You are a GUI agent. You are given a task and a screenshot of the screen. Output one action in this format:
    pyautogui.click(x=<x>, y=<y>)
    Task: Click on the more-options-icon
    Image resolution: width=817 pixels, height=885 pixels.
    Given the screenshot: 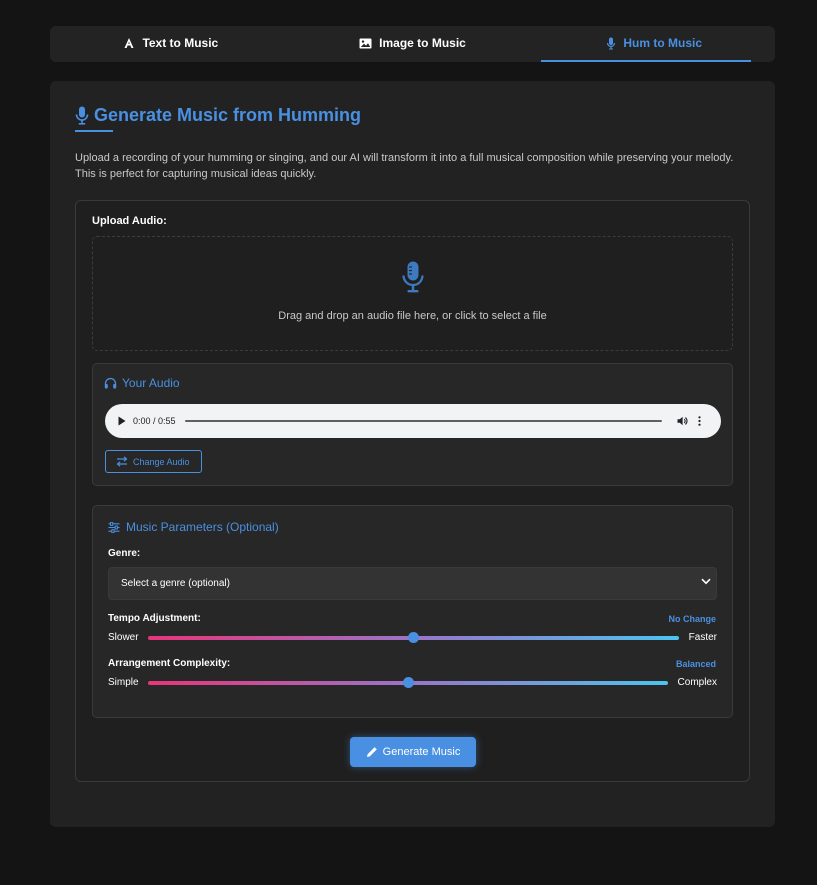 What is the action you would take?
    pyautogui.click(x=699, y=421)
    